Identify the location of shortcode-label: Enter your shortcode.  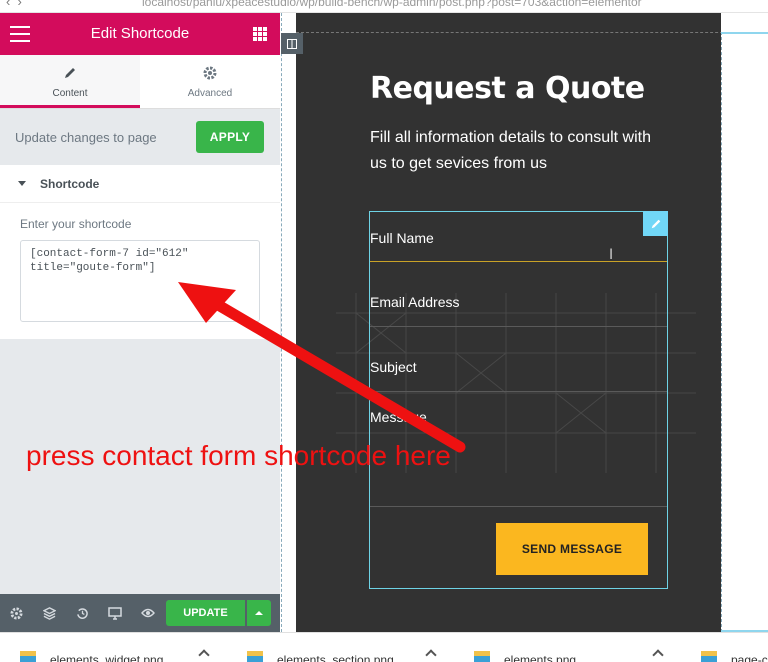
(76, 224).